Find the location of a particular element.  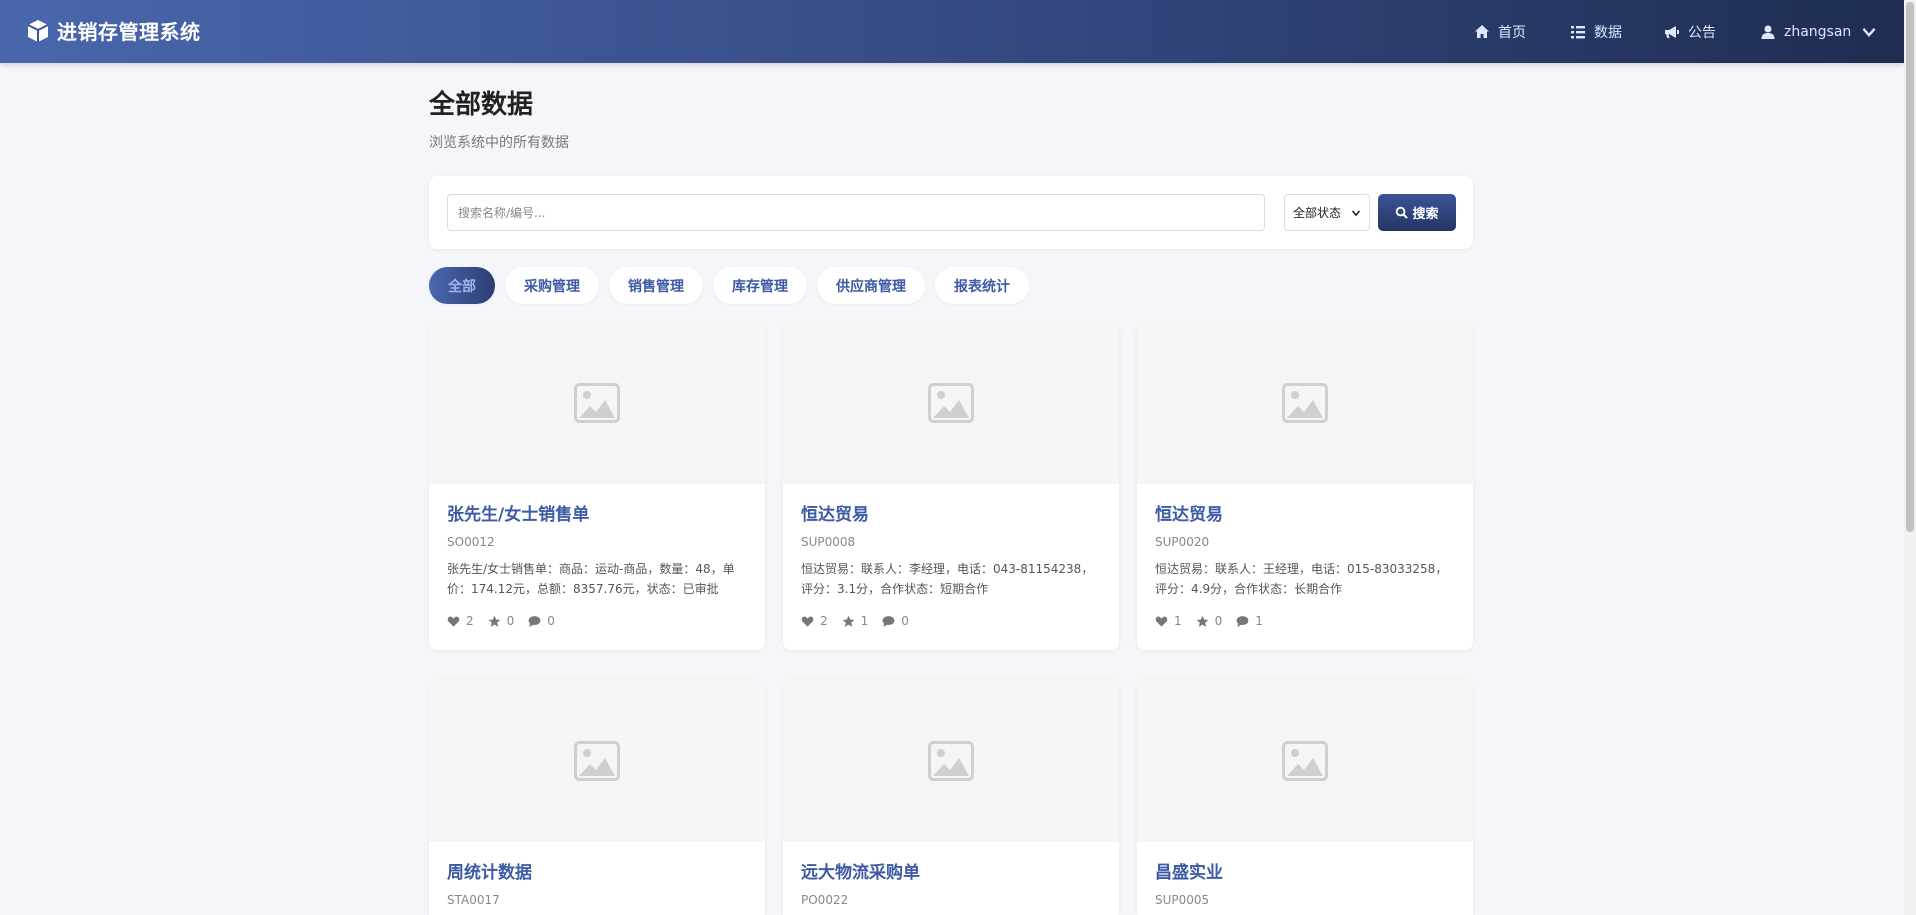

username: zhangsan is located at coordinates (1818, 31).